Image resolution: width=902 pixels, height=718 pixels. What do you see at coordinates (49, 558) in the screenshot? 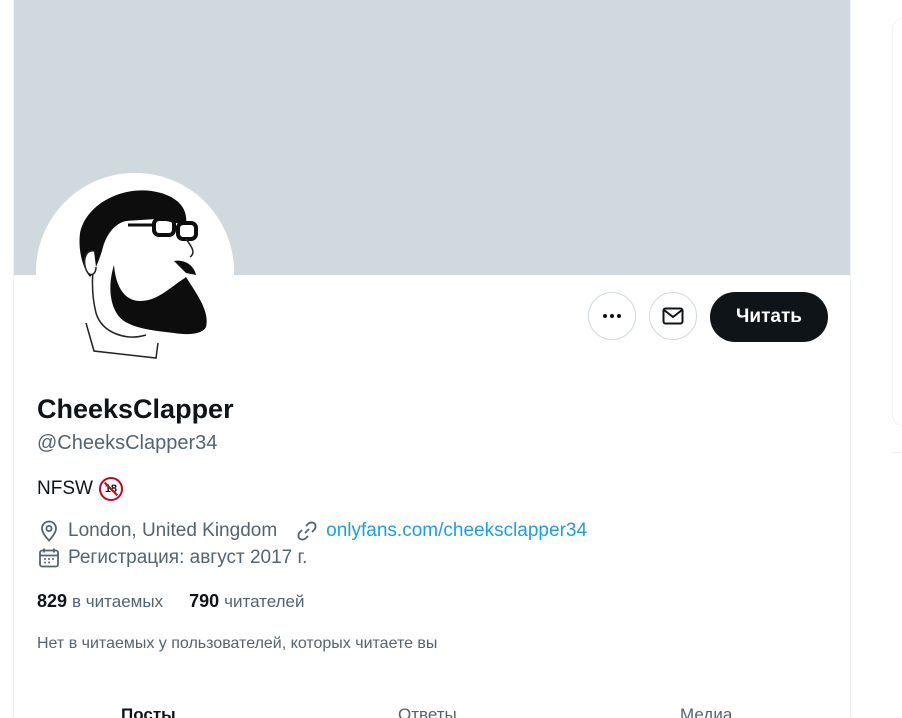
I see `calendar-icon` at bounding box center [49, 558].